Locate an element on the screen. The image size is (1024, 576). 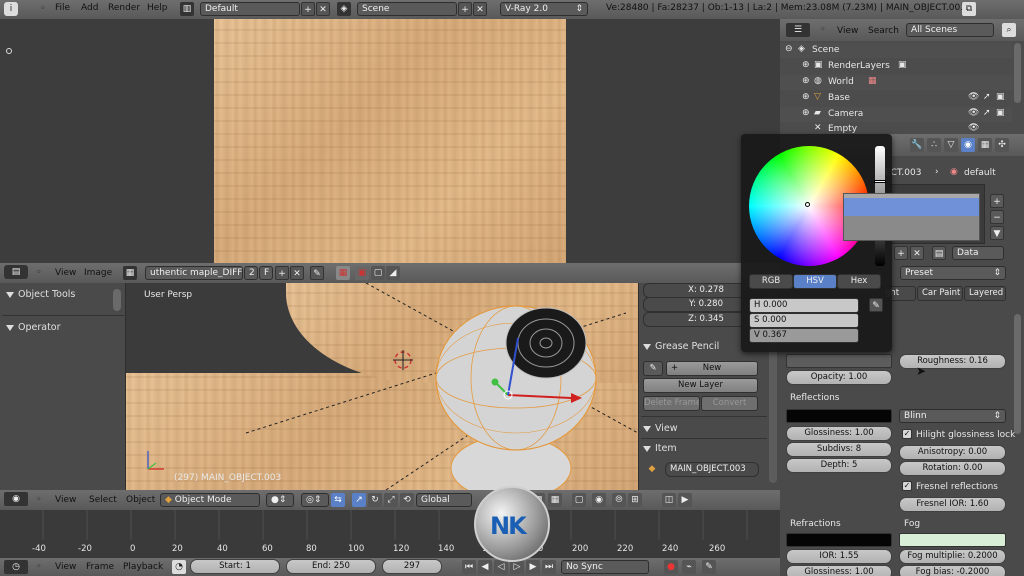
menu-object: Object is located at coordinates (140, 500).